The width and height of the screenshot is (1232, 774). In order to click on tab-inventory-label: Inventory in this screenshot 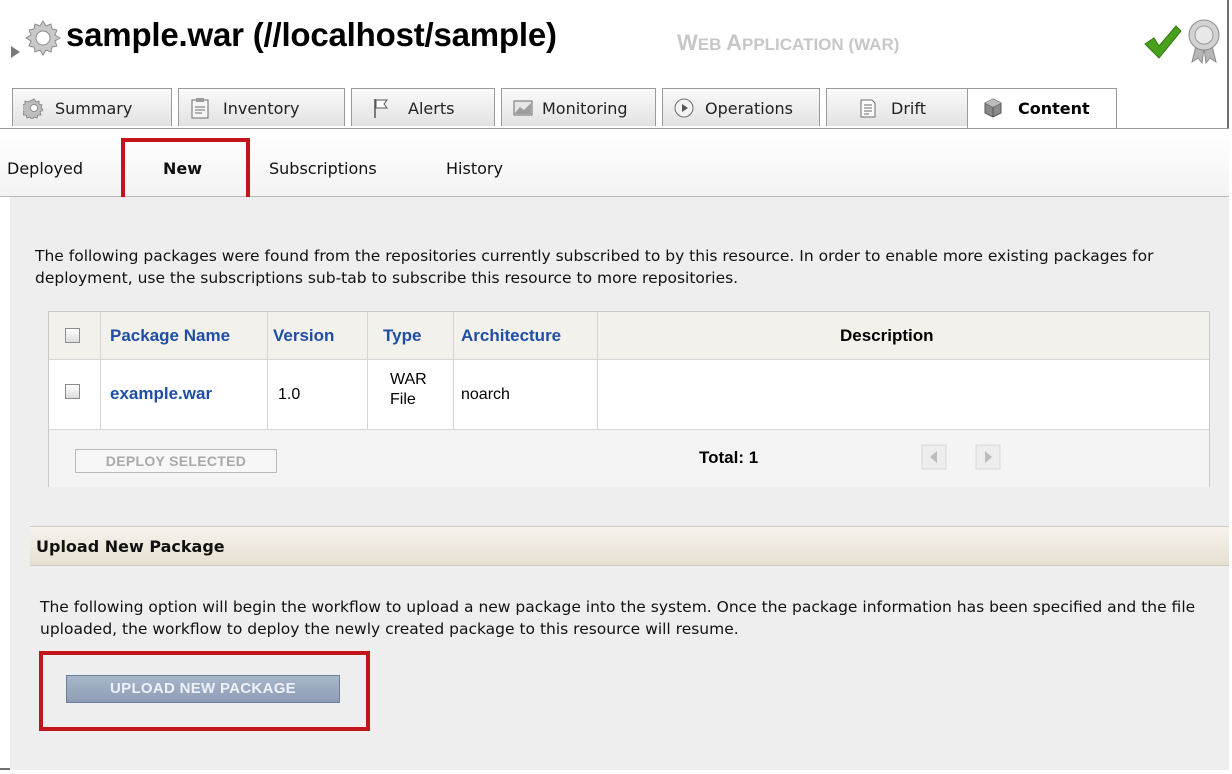, I will do `click(261, 108)`.